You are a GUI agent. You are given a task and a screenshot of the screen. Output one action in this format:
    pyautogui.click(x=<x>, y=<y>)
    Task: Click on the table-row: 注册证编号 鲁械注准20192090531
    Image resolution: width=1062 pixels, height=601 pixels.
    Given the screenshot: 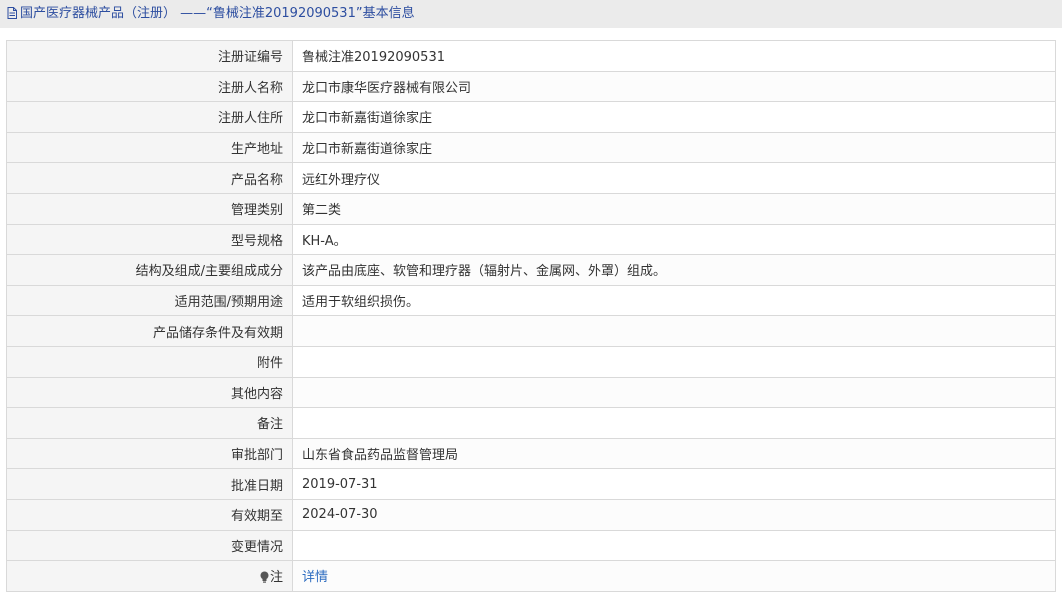 What is the action you would take?
    pyautogui.click(x=531, y=56)
    